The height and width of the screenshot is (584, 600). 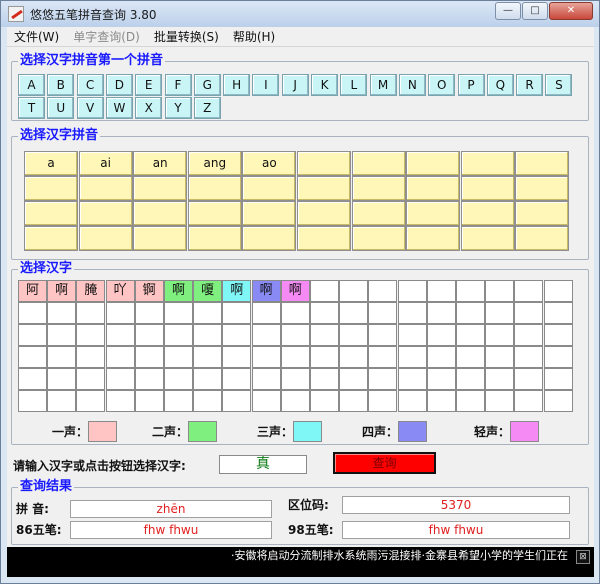 What do you see at coordinates (171, 530) in the screenshot?
I see `wubi86-result-field: fhw fhwu` at bounding box center [171, 530].